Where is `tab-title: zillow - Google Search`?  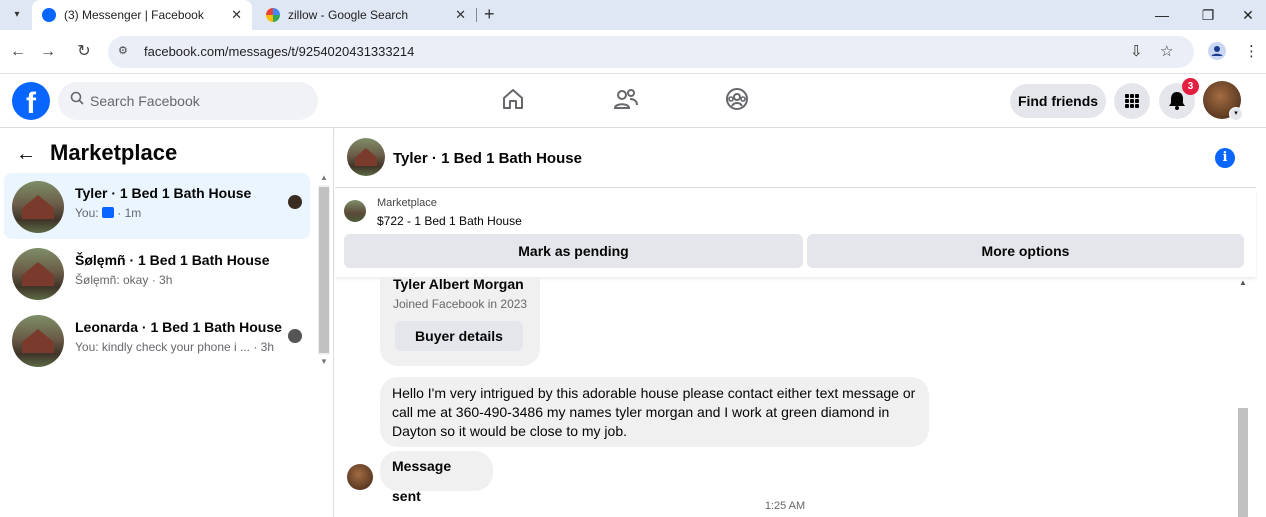
tab-title: zillow - Google Search is located at coordinates (348, 15).